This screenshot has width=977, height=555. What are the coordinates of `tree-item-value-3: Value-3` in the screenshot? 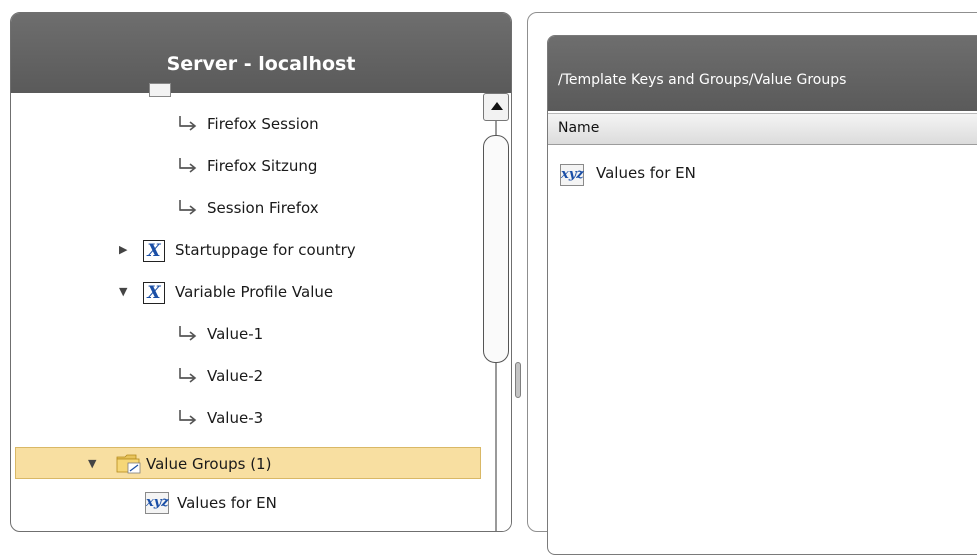 It's located at (245, 419).